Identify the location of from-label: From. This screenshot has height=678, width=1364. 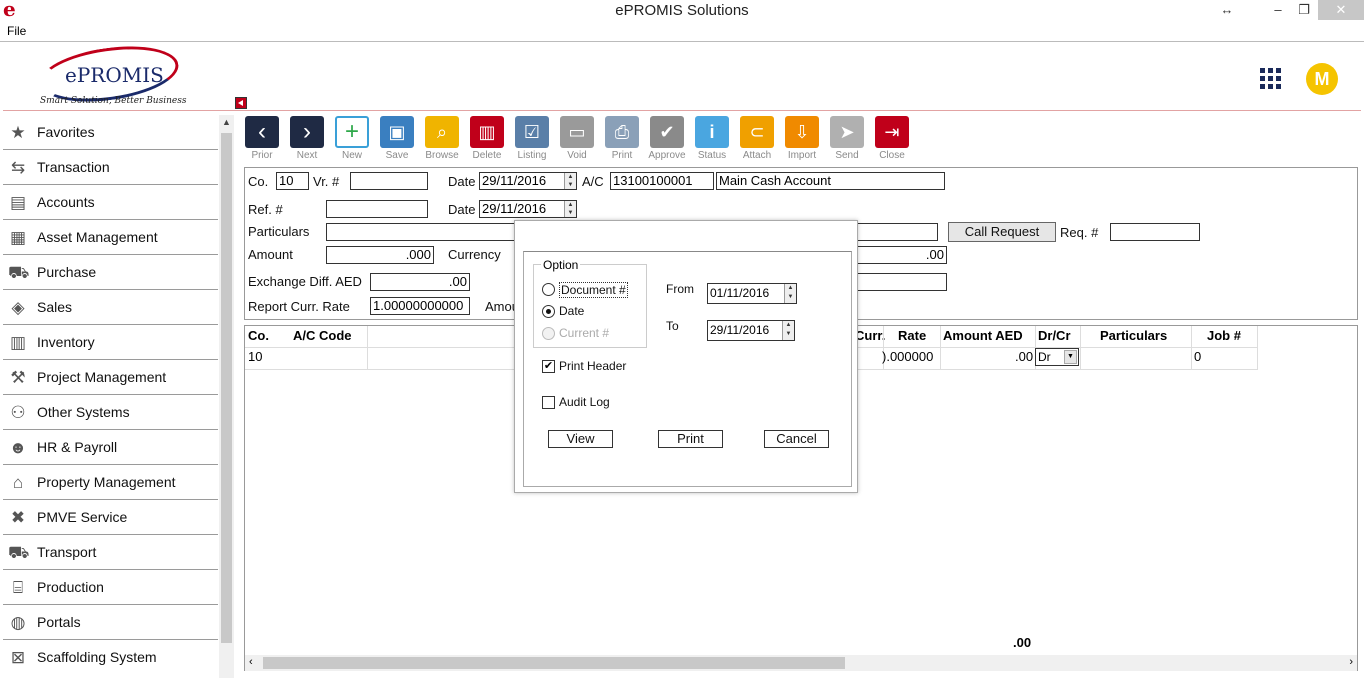
(680, 289).